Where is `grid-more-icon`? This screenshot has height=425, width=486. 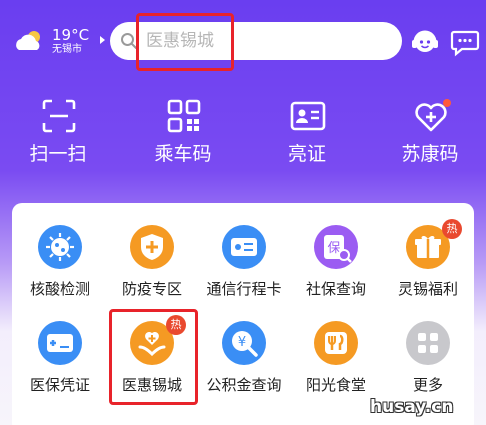 grid-more-icon is located at coordinates (428, 343).